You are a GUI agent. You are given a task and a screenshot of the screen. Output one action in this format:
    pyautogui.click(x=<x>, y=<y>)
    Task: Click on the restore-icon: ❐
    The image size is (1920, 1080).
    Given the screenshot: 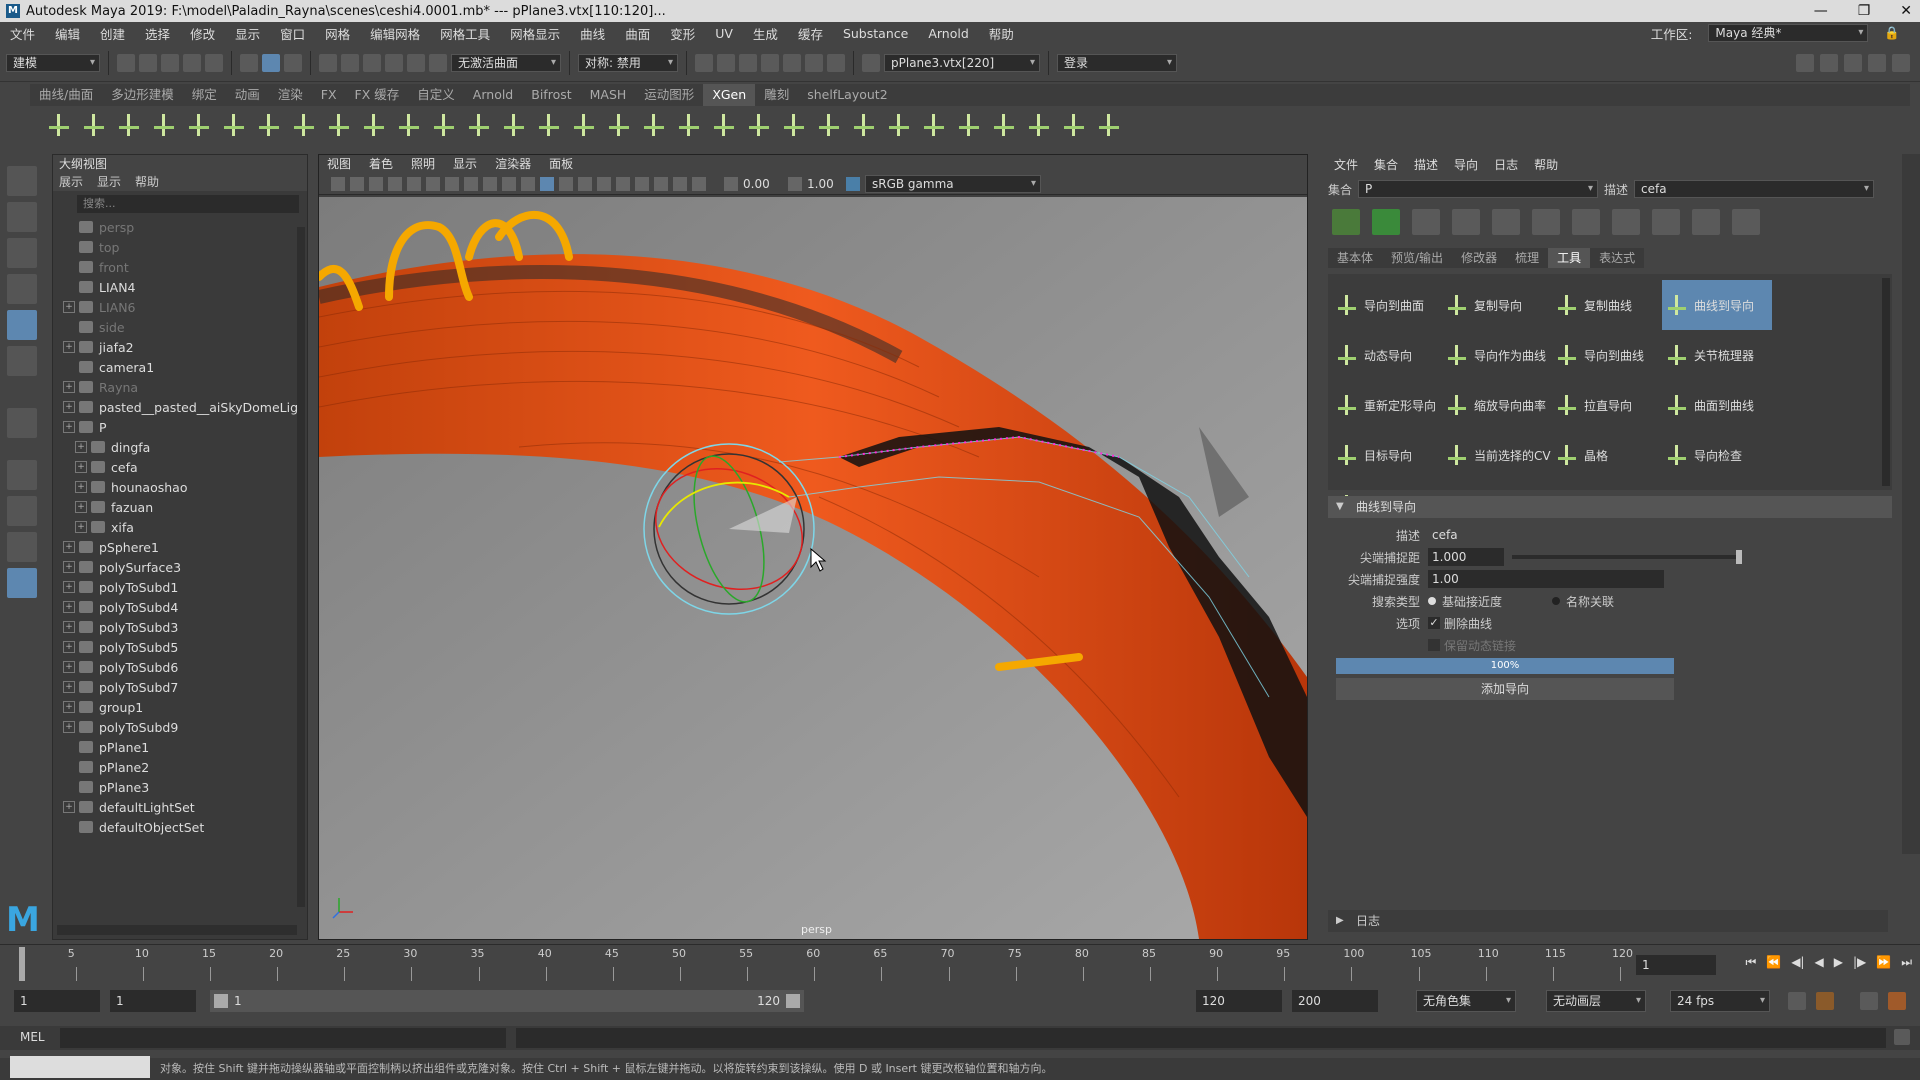 What is the action you would take?
    pyautogui.click(x=1864, y=11)
    